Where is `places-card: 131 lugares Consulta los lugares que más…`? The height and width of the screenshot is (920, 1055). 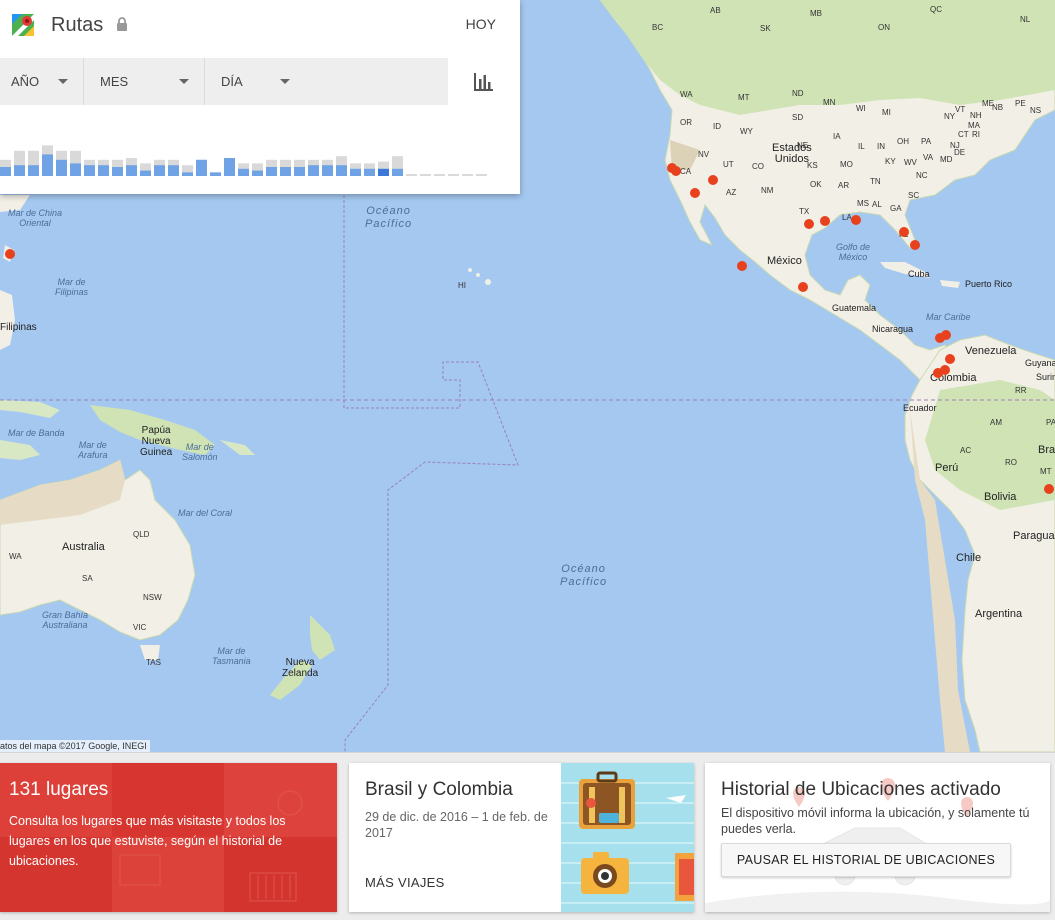 places-card: 131 lugares Consulta los lugares que más… is located at coordinates (168, 837).